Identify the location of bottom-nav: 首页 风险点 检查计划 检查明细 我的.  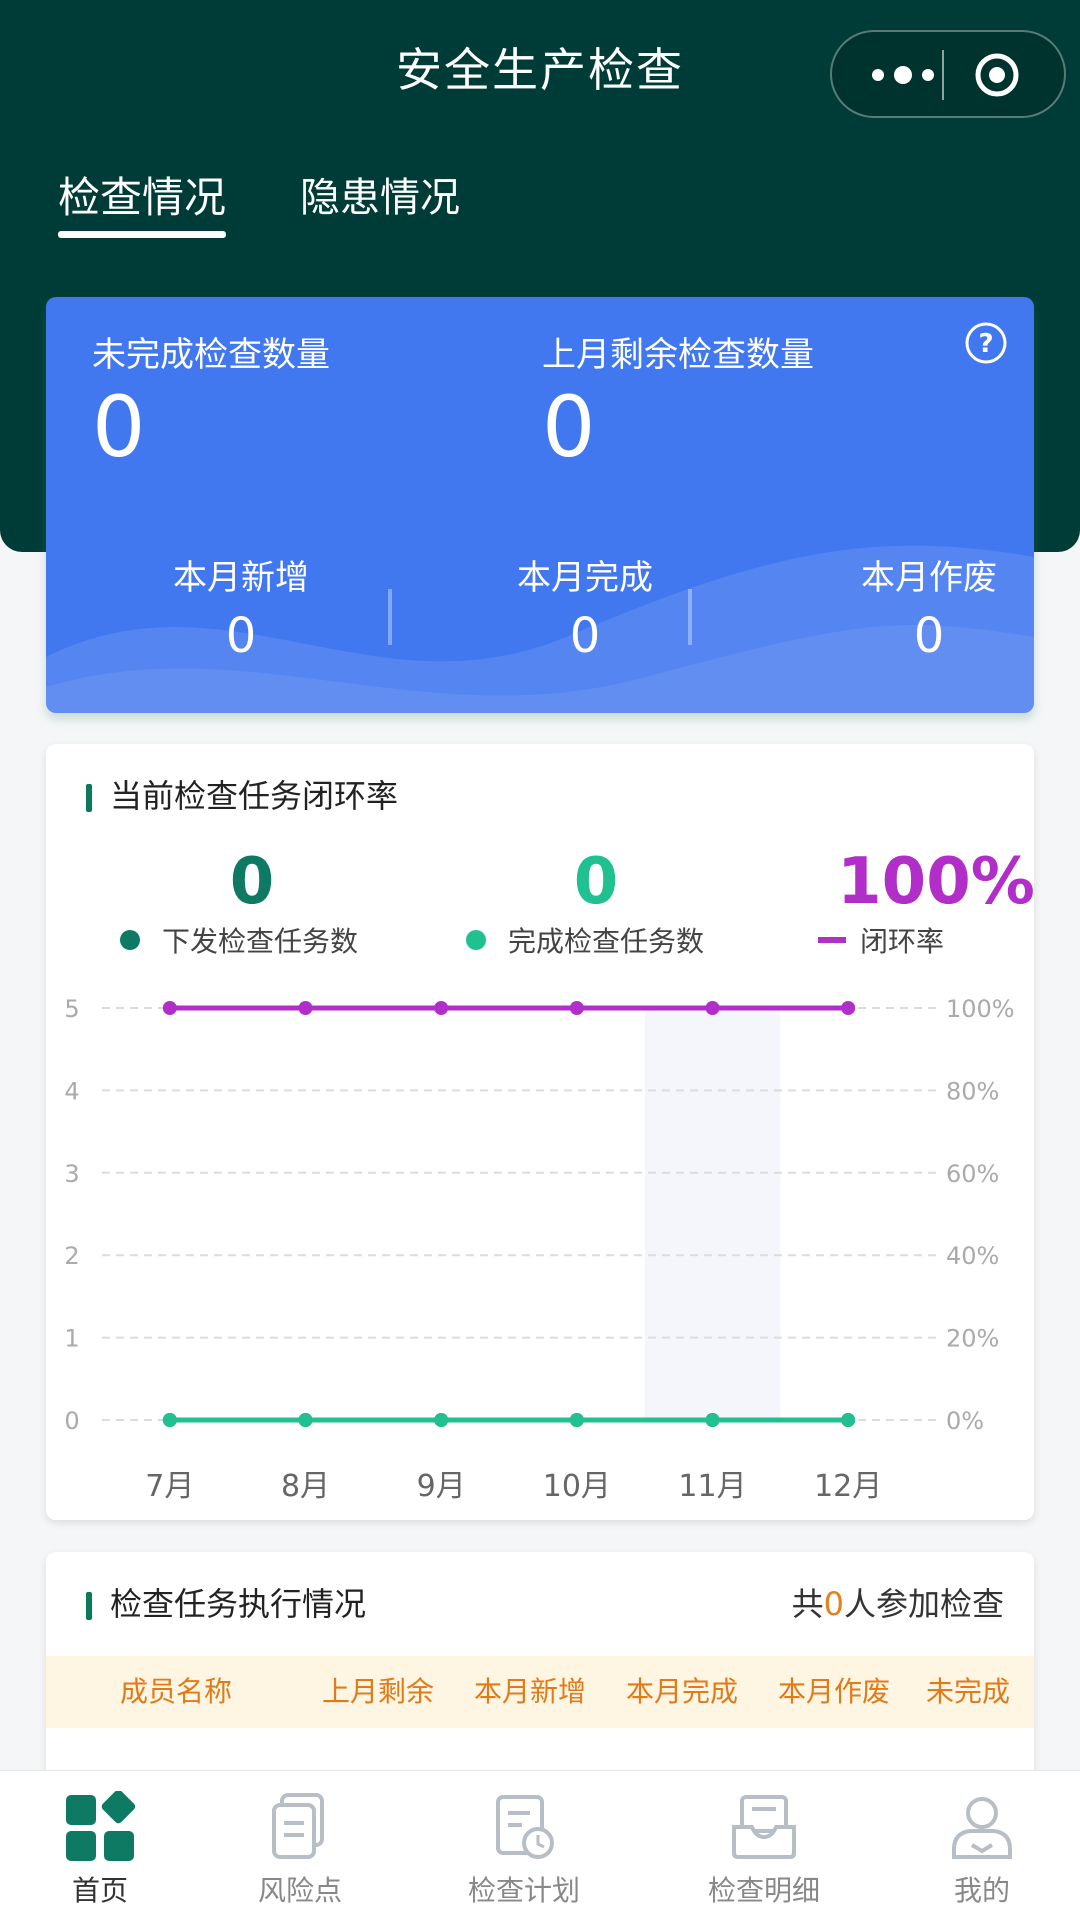
(540, 1845).